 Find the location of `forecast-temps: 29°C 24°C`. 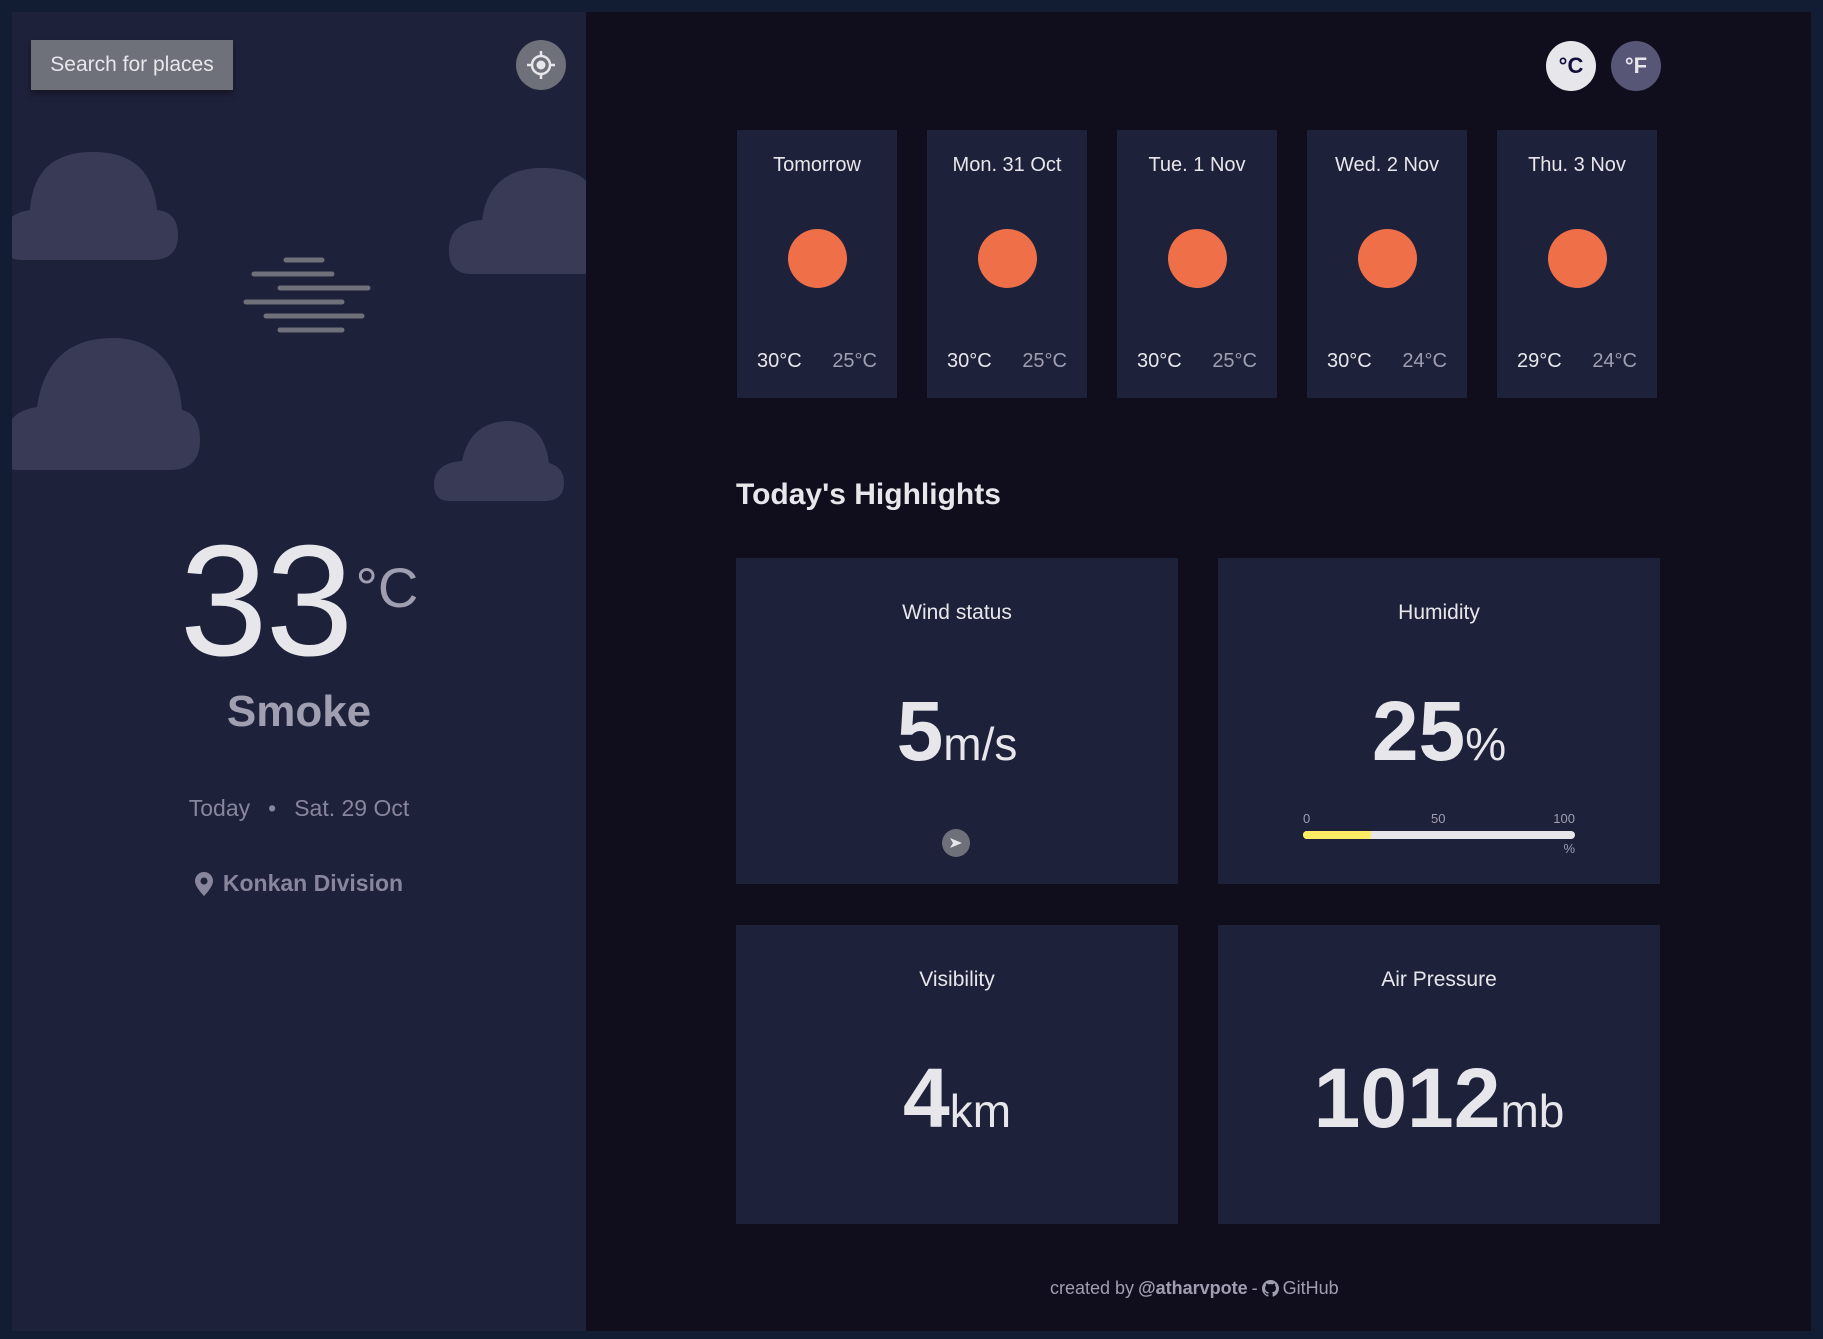

forecast-temps: 29°C 24°C is located at coordinates (1577, 361).